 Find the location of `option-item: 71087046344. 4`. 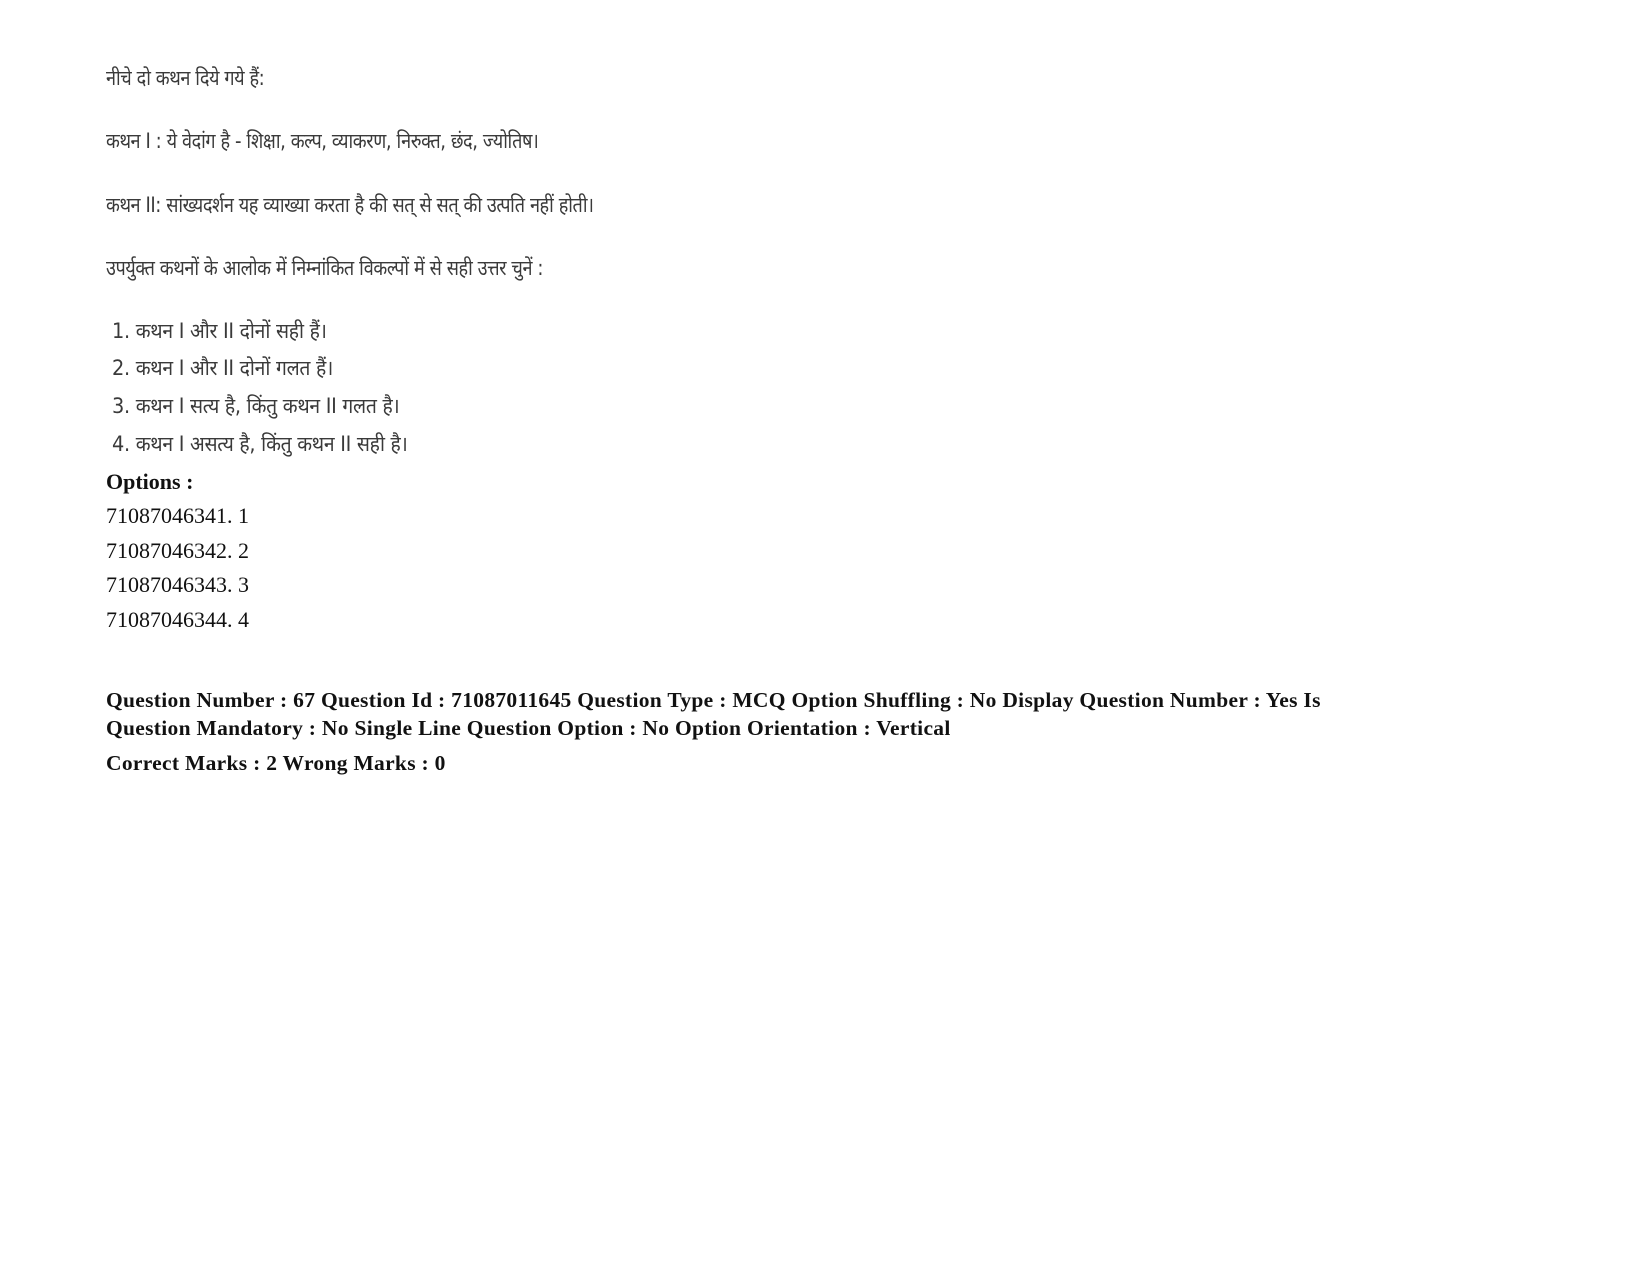

option-item: 71087046344. 4 is located at coordinates (177, 619).